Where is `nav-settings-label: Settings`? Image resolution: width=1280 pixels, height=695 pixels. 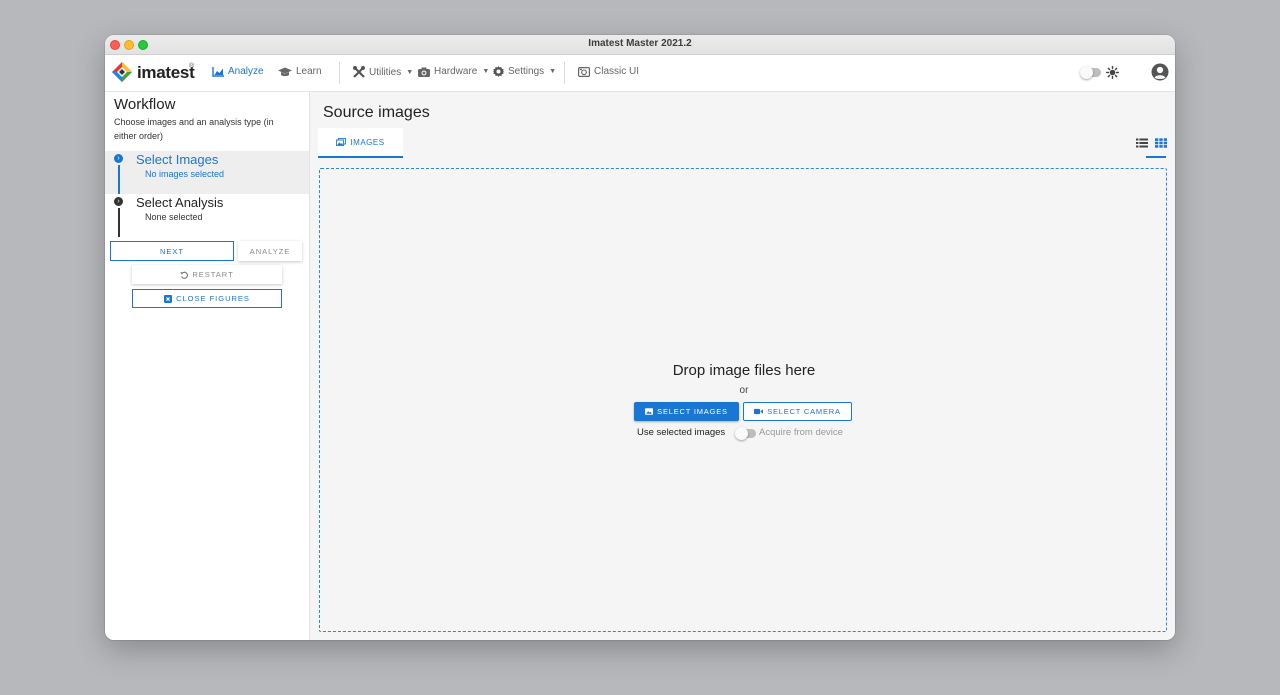
nav-settings-label: Settings is located at coordinates (526, 71).